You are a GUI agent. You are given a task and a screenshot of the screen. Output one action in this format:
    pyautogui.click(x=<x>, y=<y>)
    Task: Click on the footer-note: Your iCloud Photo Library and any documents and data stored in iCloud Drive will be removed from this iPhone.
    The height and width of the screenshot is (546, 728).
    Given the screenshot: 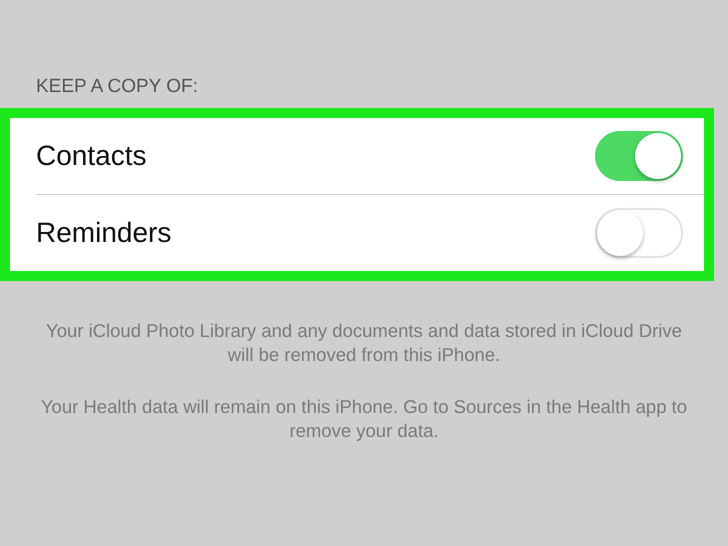 What is the action you would take?
    pyautogui.click(x=364, y=343)
    